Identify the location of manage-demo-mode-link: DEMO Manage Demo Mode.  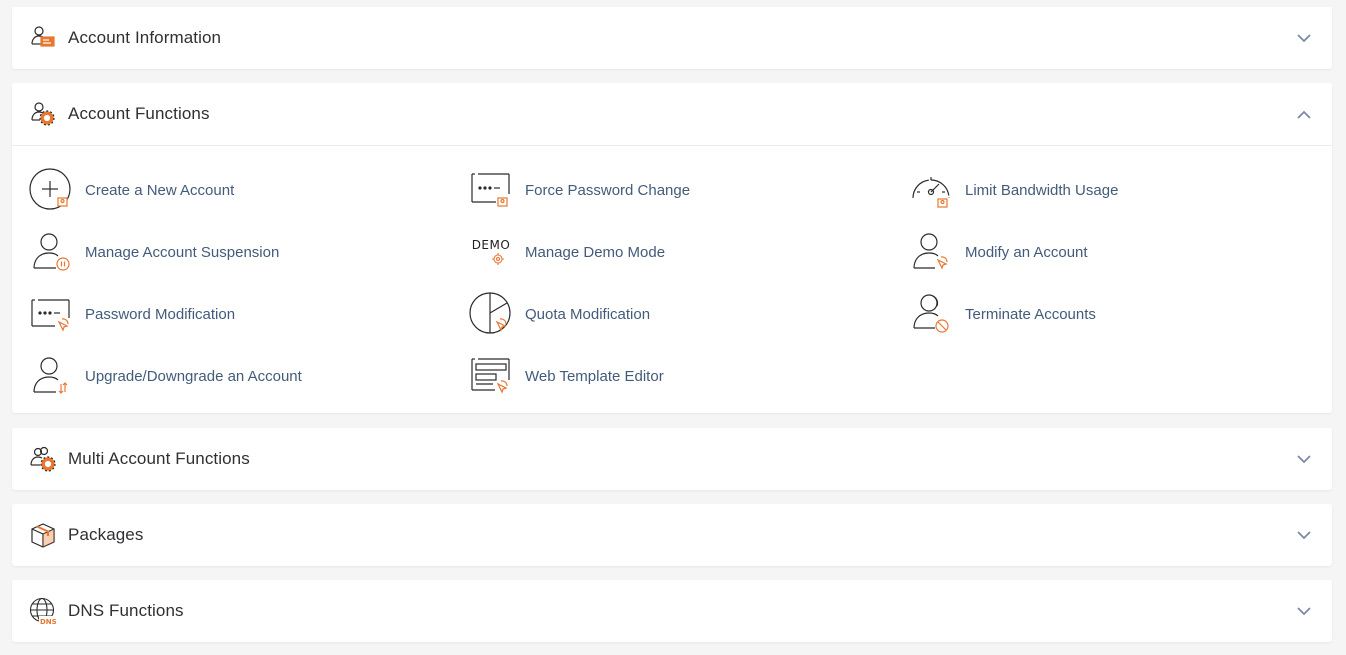
(567, 252).